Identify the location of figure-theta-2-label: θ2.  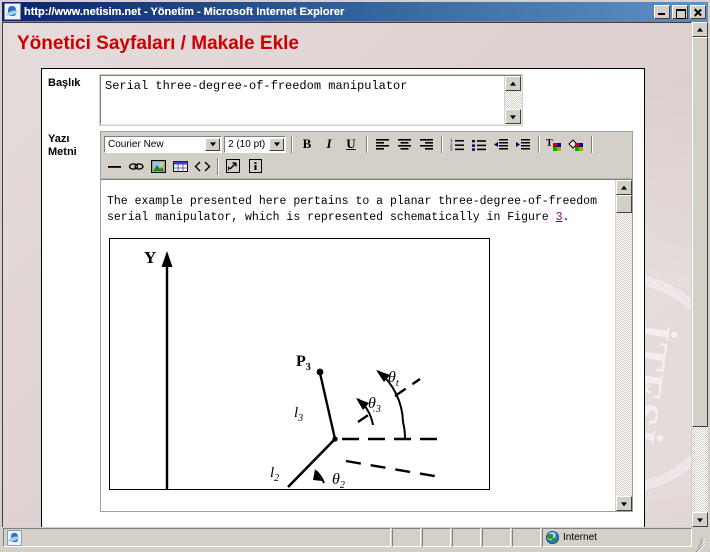
(338, 480).